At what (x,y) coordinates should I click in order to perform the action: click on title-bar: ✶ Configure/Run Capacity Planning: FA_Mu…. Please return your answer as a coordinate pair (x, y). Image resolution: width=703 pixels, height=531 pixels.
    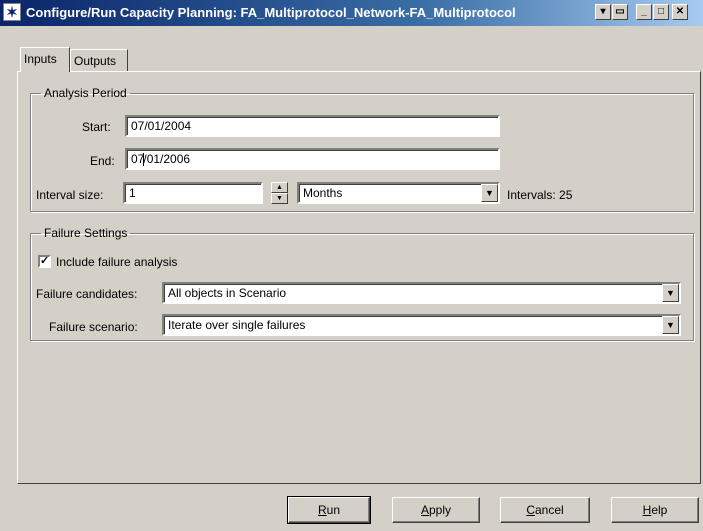
    Looking at the image, I should click on (351, 13).